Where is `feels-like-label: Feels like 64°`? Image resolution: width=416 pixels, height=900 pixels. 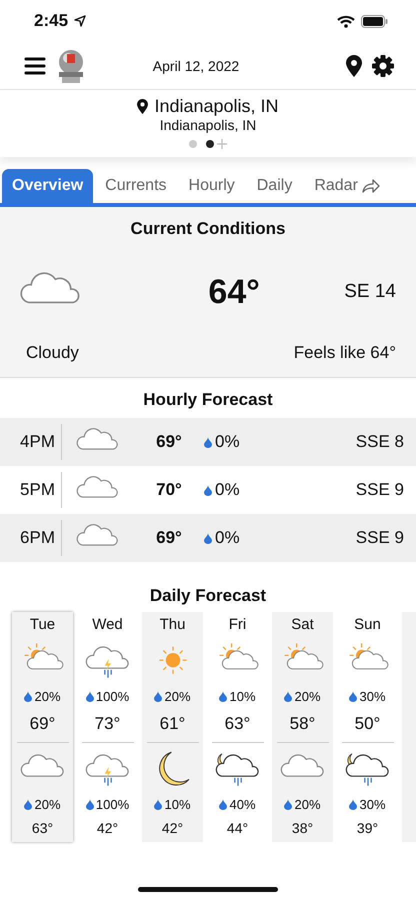 feels-like-label: Feels like 64° is located at coordinates (345, 353).